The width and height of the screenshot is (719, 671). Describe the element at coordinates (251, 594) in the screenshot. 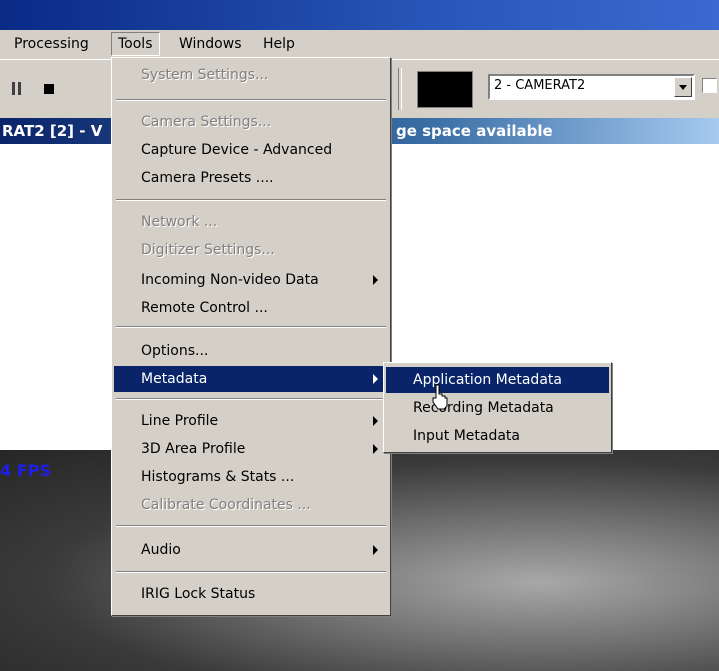

I see `menu-item-irig-lock-status: IRIG Lock Status` at that location.